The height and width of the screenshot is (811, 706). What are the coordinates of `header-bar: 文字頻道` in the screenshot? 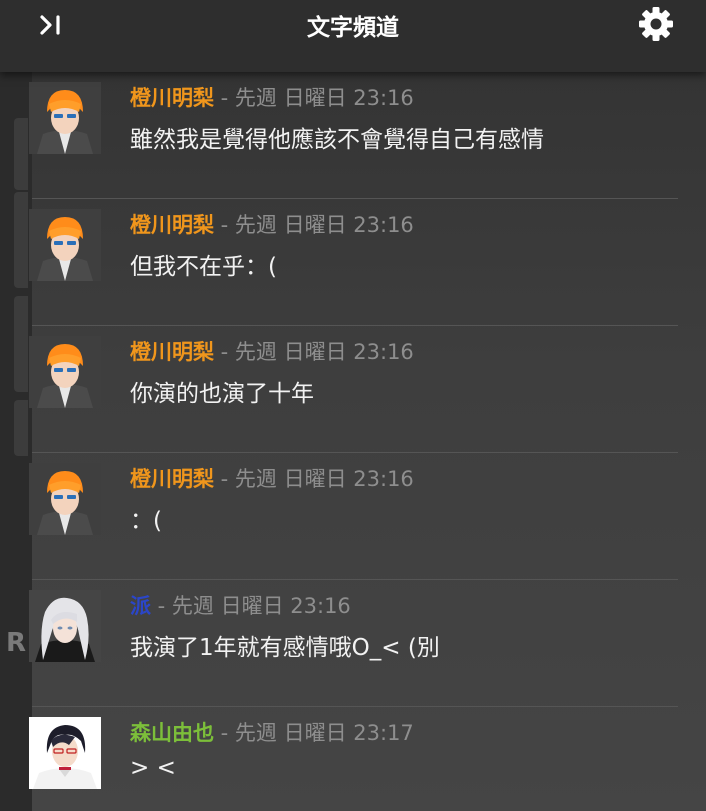 It's located at (353, 36).